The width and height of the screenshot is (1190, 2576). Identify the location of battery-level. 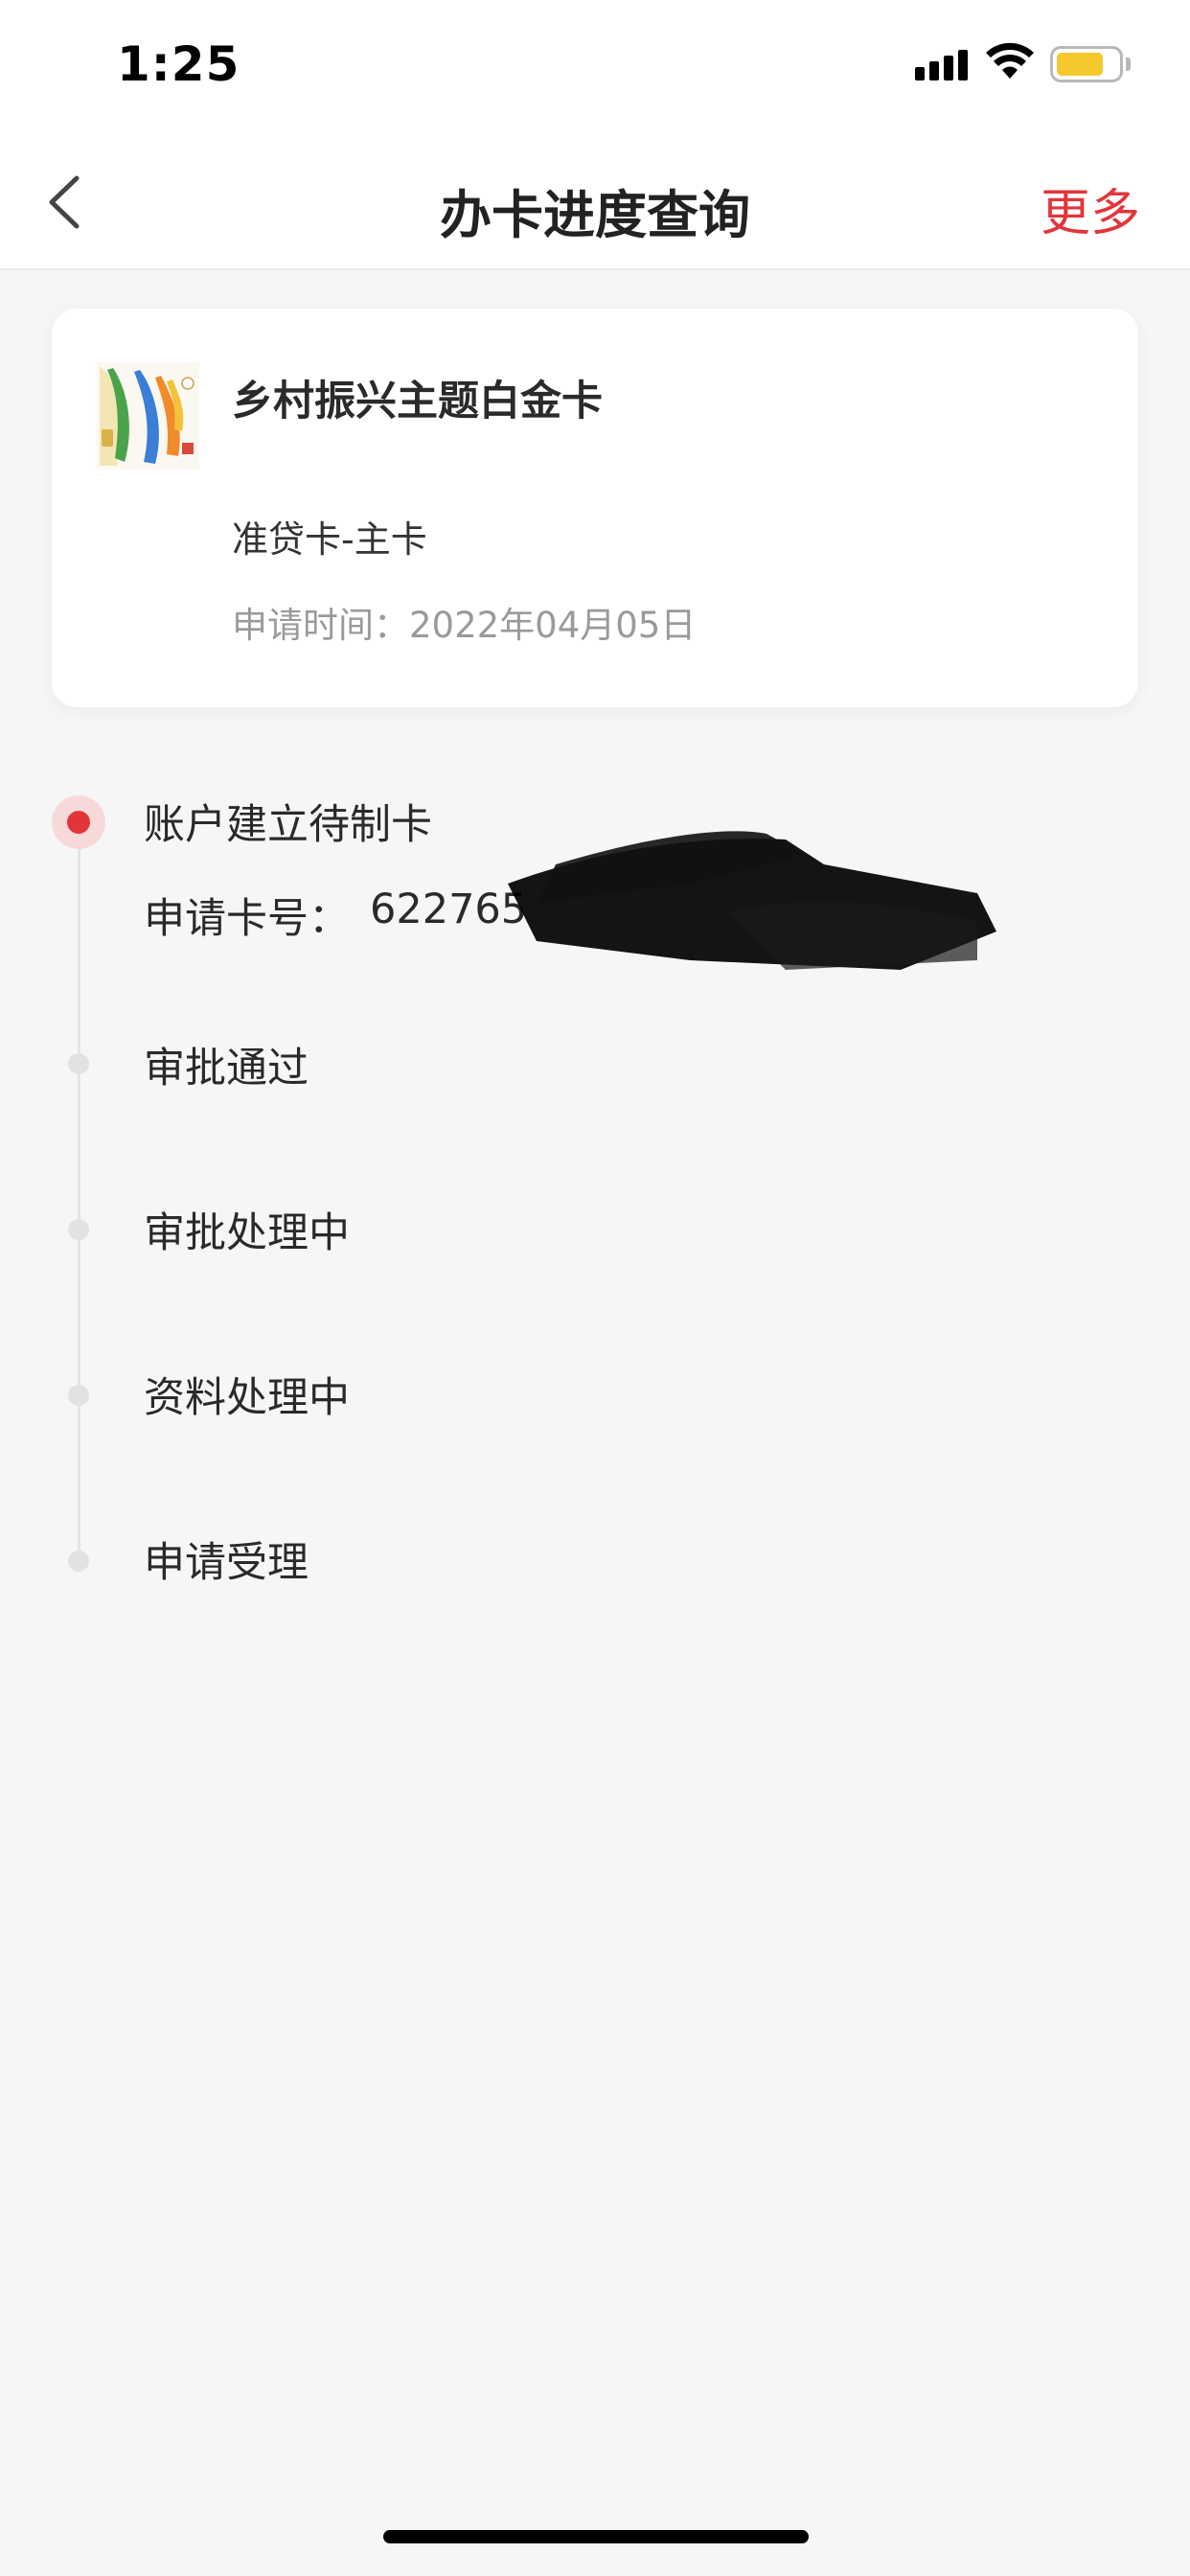
(1080, 64).